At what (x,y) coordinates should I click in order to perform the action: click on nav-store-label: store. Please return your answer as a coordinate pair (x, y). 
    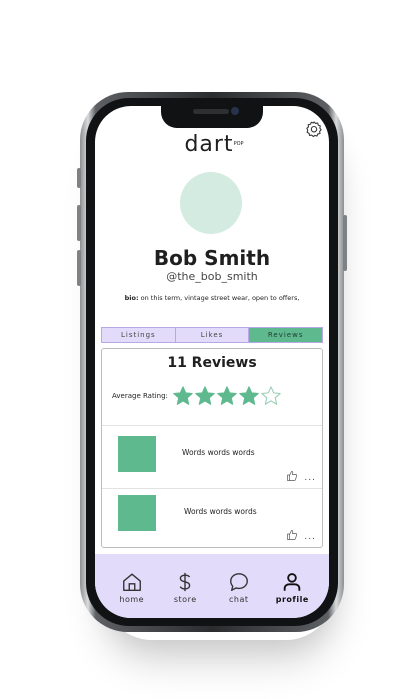
    Looking at the image, I should click on (185, 599).